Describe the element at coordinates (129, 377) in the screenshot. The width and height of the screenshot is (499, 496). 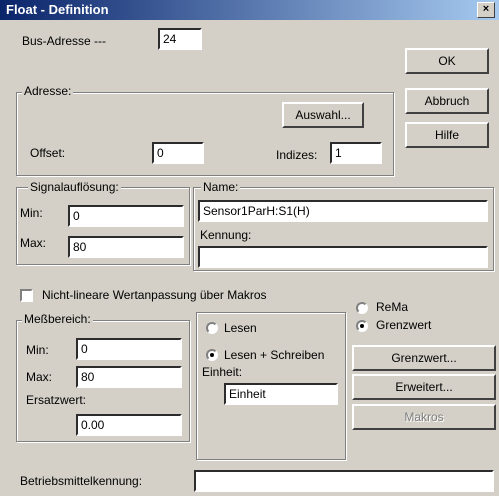
I see `messbereich-max-input: 80` at that location.